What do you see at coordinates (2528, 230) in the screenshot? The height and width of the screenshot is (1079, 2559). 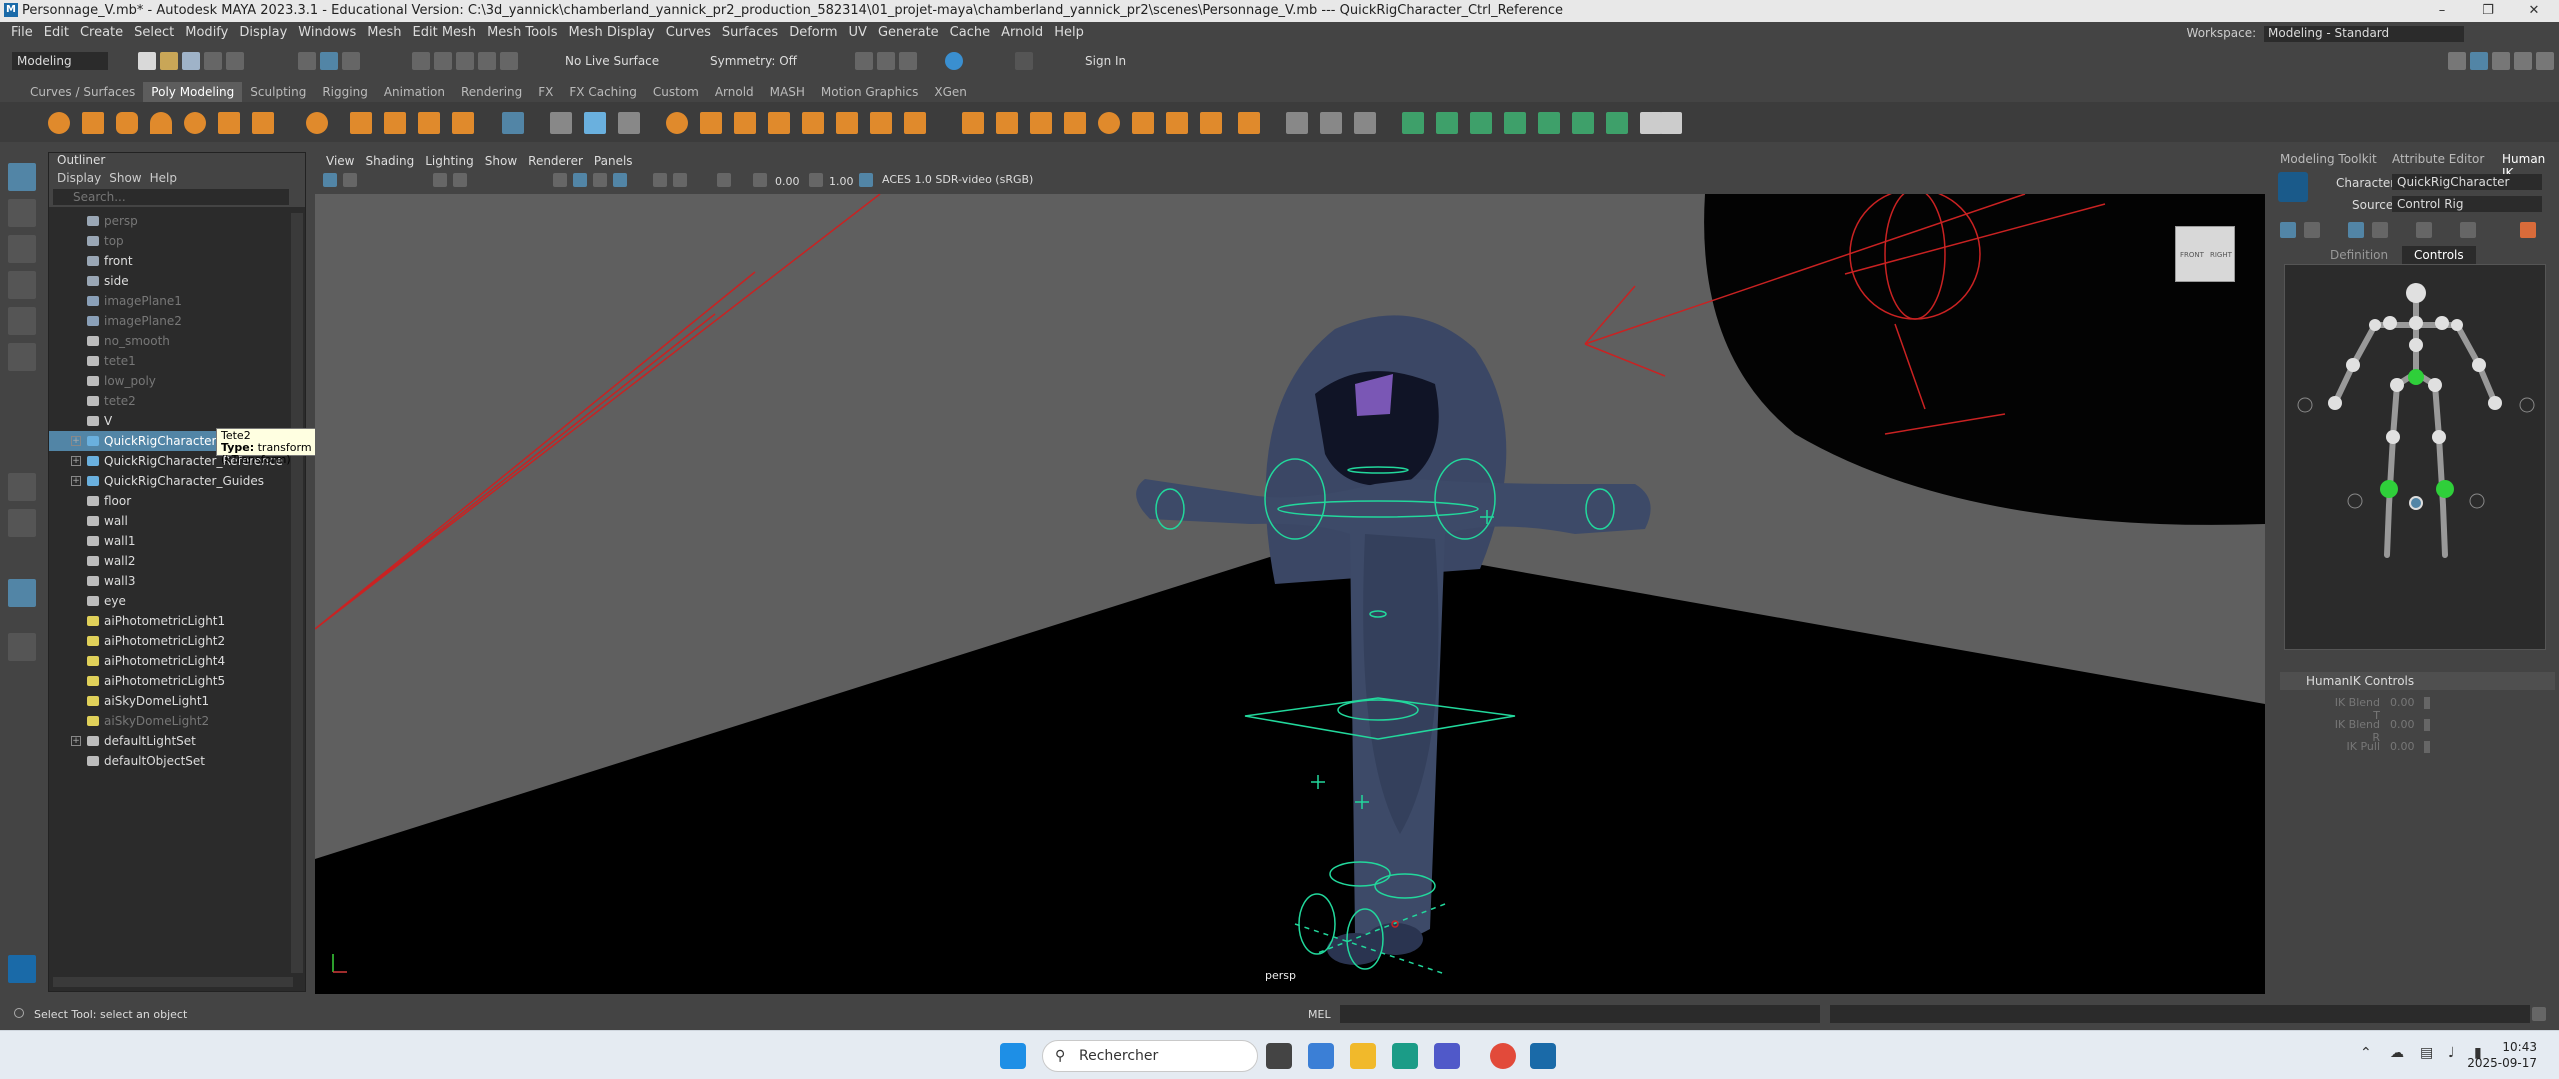 I see `ik-settings-icon` at bounding box center [2528, 230].